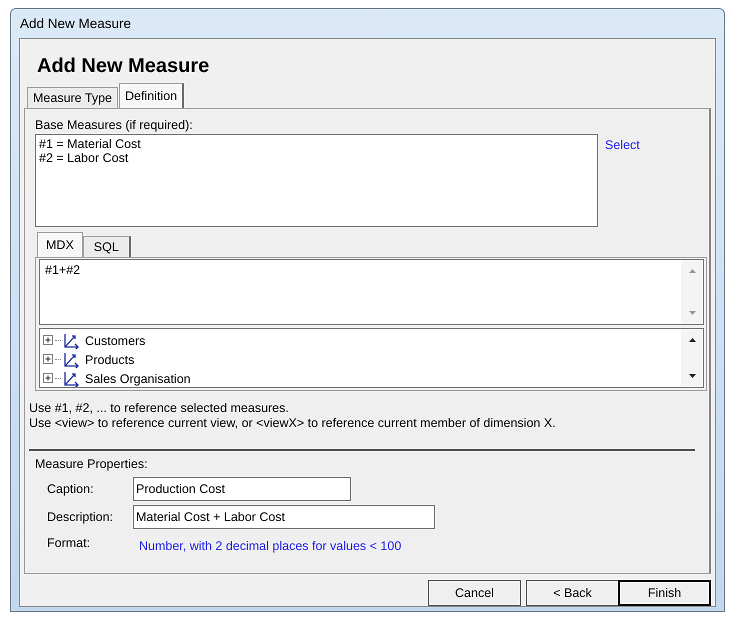  I want to click on expression-text: #1+#2, so click(63, 270).